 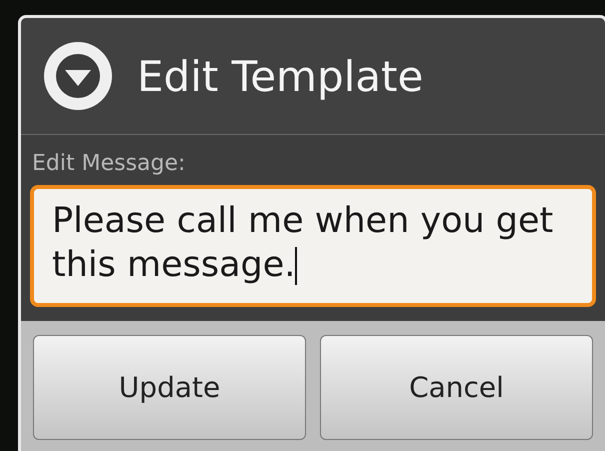 What do you see at coordinates (169, 387) in the screenshot?
I see `dialog-button: Update` at bounding box center [169, 387].